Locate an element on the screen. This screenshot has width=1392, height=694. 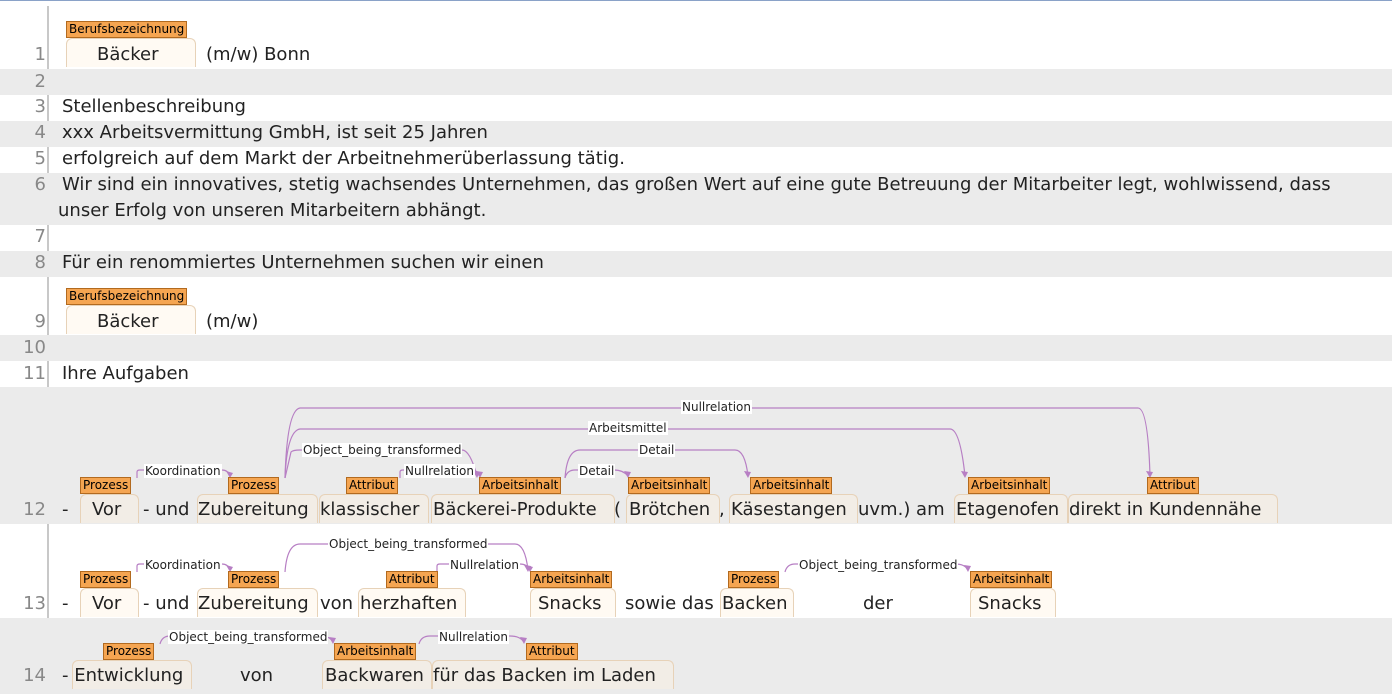
line-number: 3 is located at coordinates (40, 106).